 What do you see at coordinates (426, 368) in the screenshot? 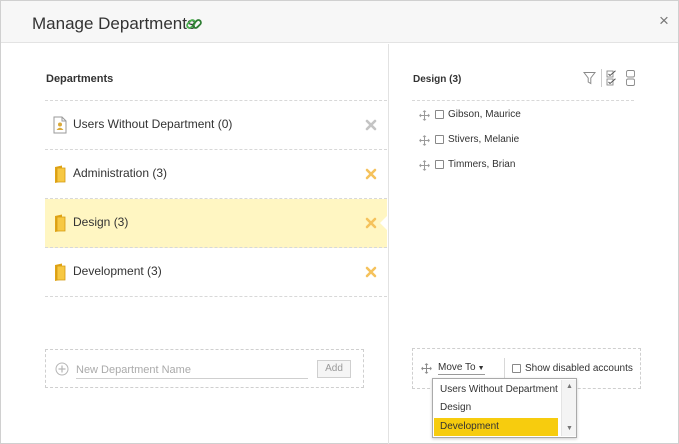
I see `move-icon` at bounding box center [426, 368].